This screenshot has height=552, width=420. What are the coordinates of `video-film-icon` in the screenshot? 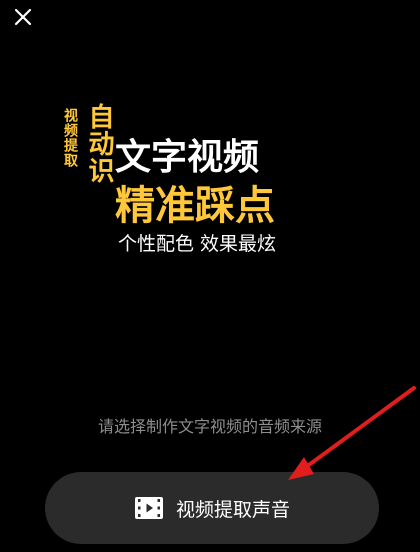 It's located at (149, 508).